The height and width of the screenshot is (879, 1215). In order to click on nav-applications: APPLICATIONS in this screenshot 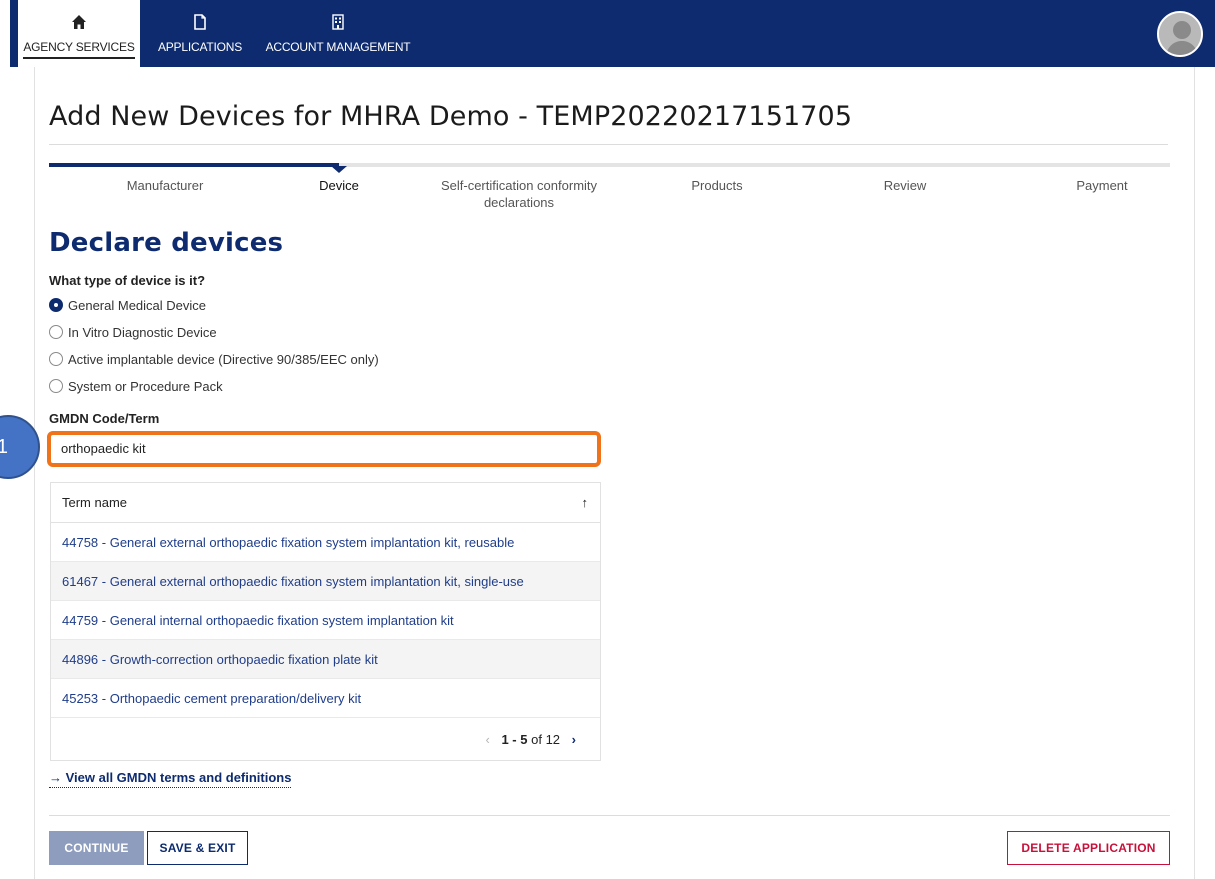, I will do `click(200, 33)`.